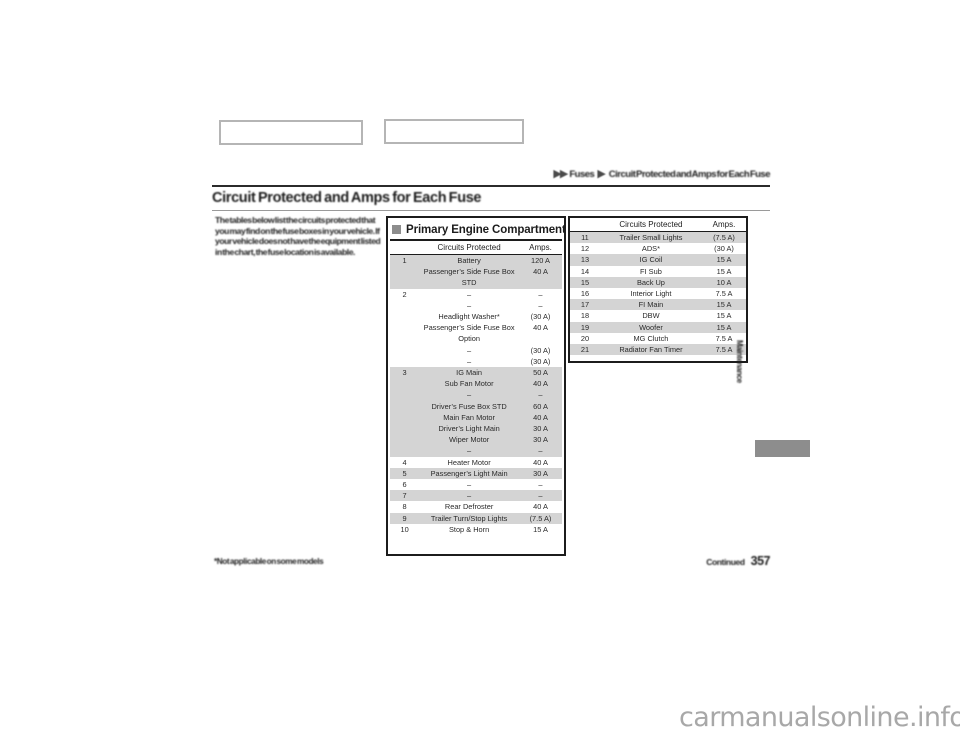 The image size is (960, 742). Describe the element at coordinates (560, 173) in the screenshot. I see `double-arrow-icon: ▶▶` at that location.